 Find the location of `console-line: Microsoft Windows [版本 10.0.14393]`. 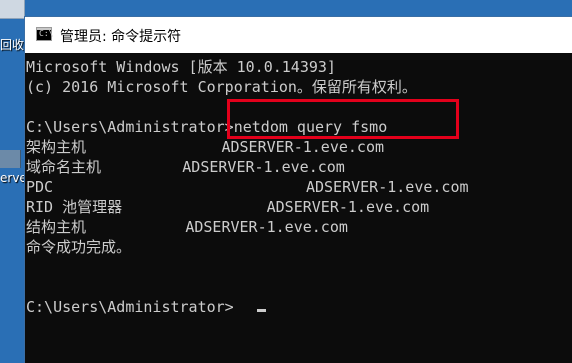

console-line: Microsoft Windows [版本 10.0.14393] is located at coordinates (181, 67).